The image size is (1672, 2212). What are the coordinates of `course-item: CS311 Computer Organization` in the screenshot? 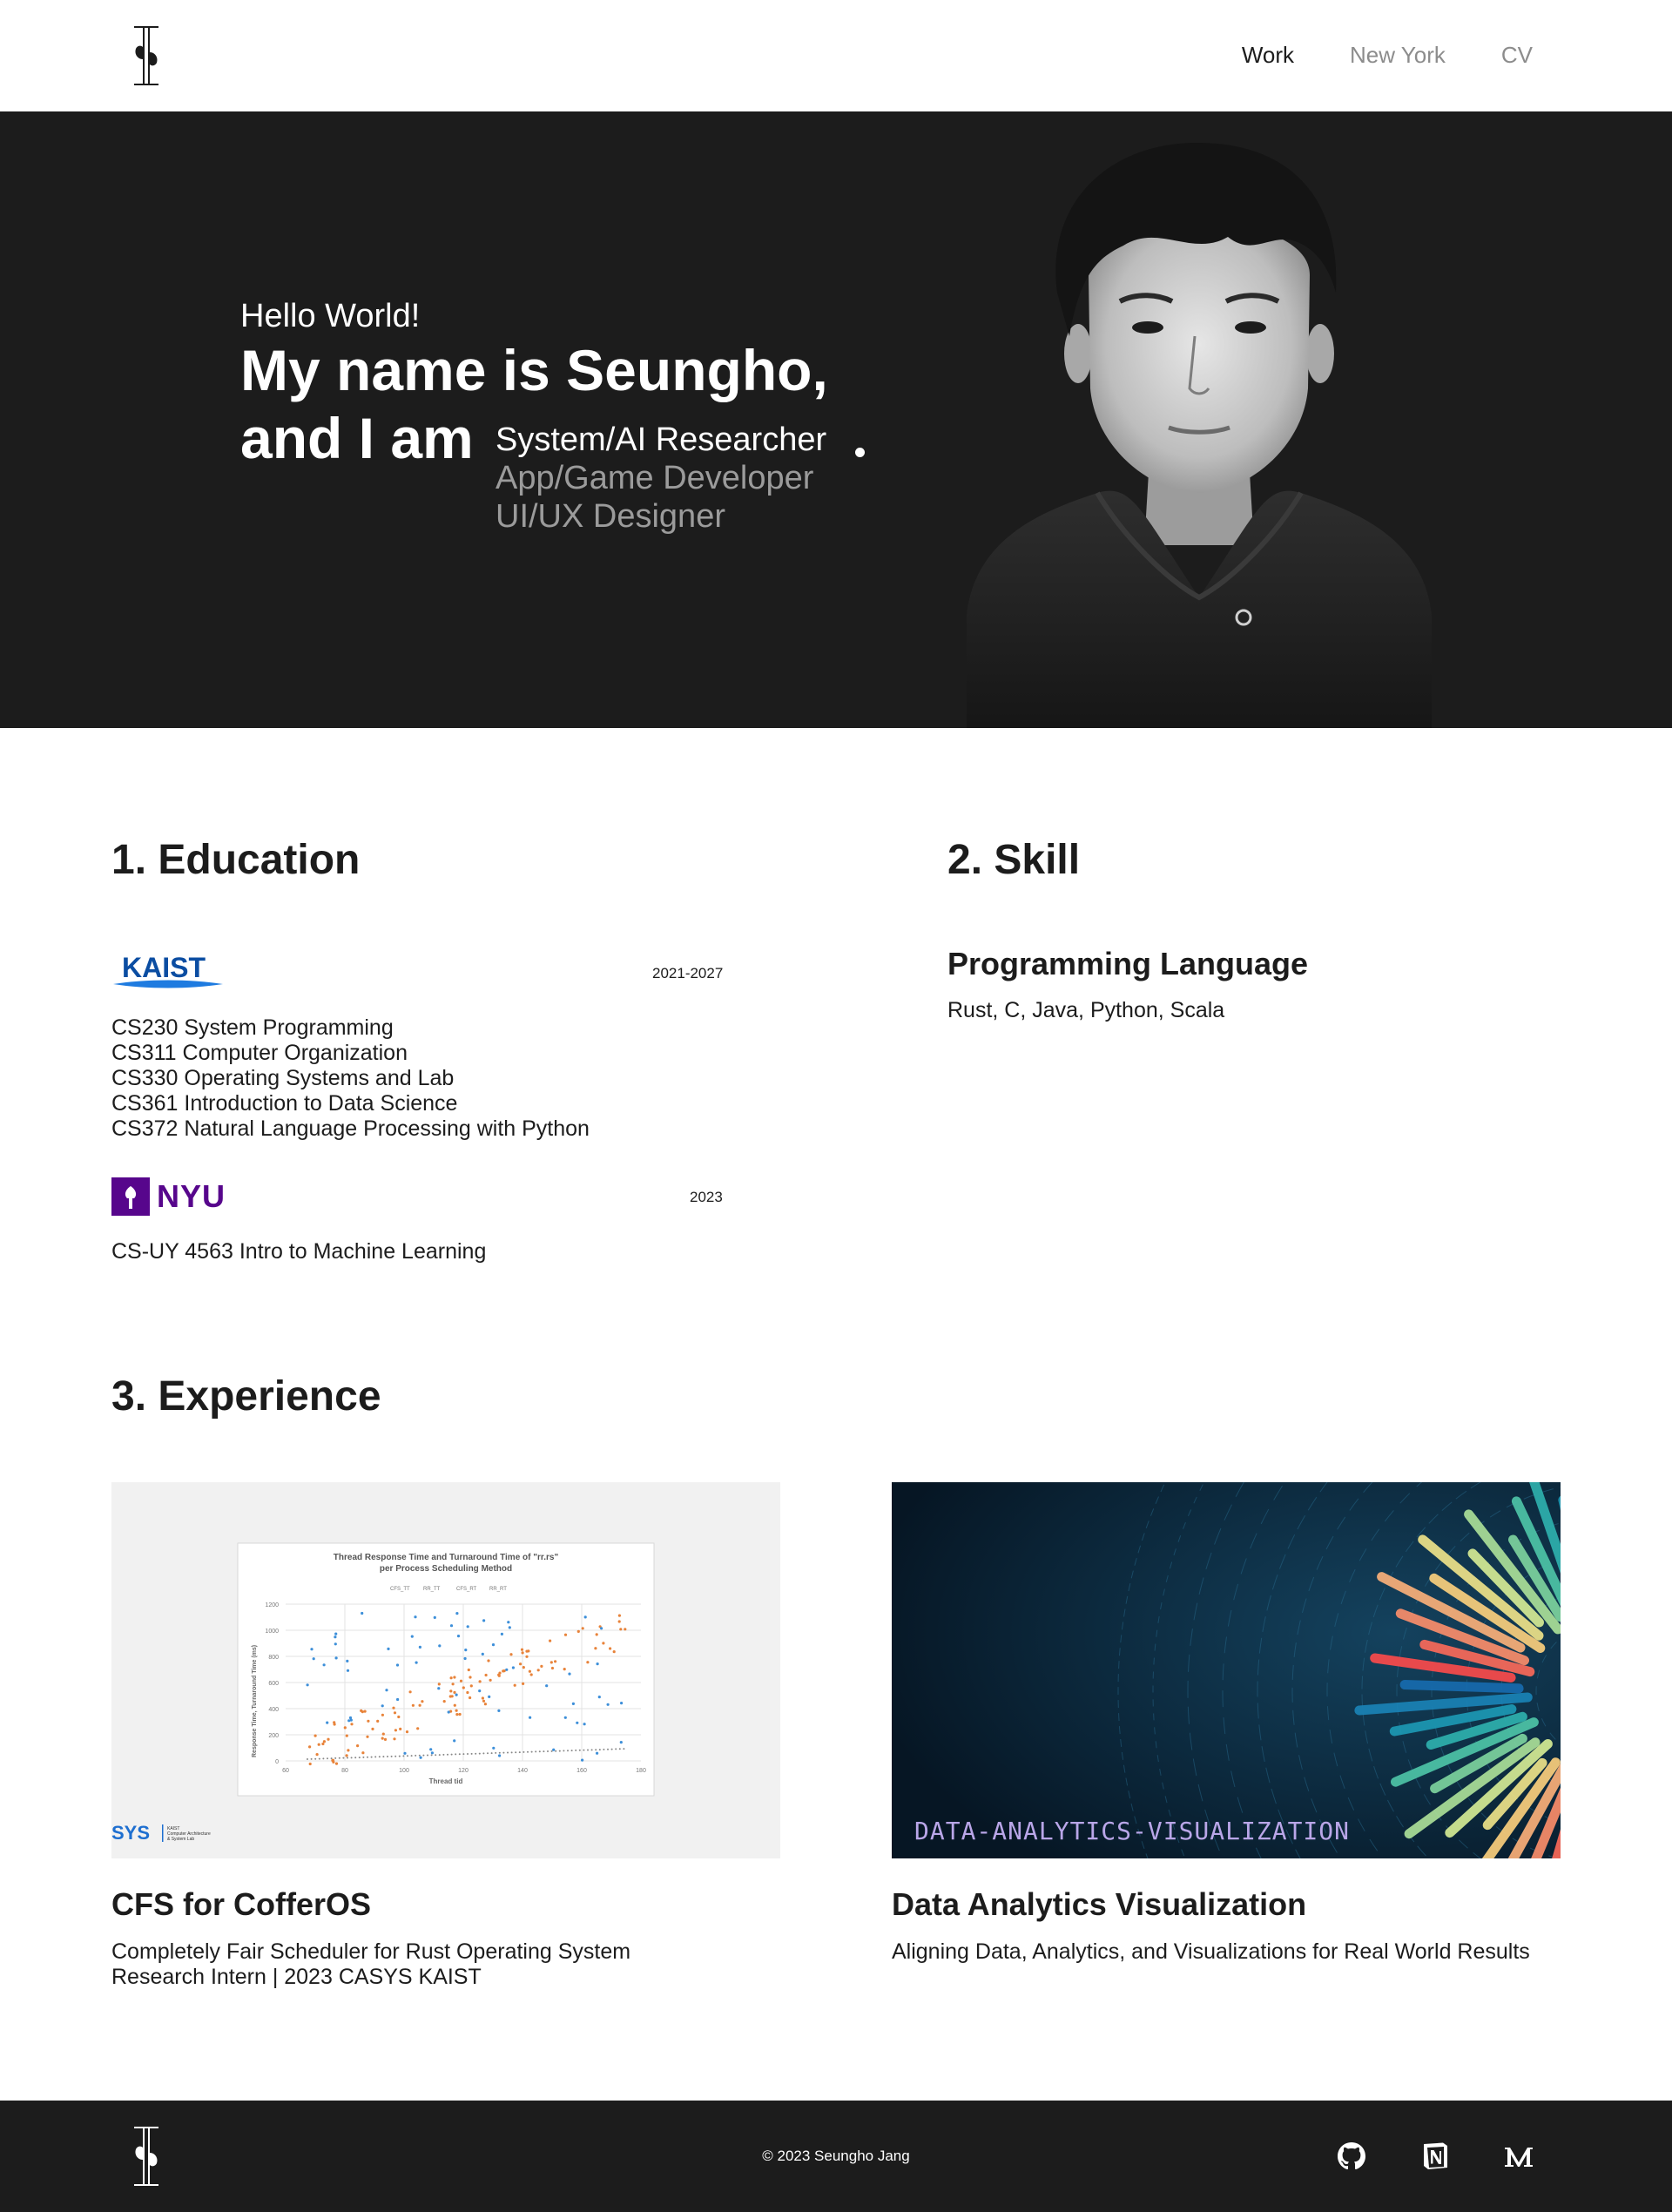 It's located at (259, 1053).